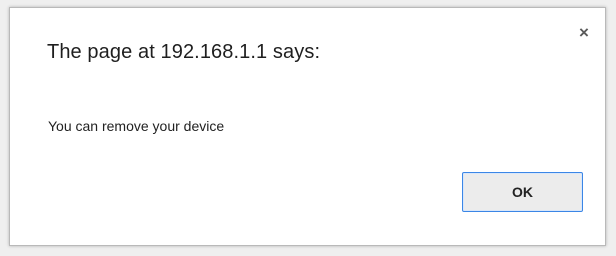 The width and height of the screenshot is (616, 256). I want to click on dialog-title: The page at 192.168.1.1 says:, so click(184, 52).